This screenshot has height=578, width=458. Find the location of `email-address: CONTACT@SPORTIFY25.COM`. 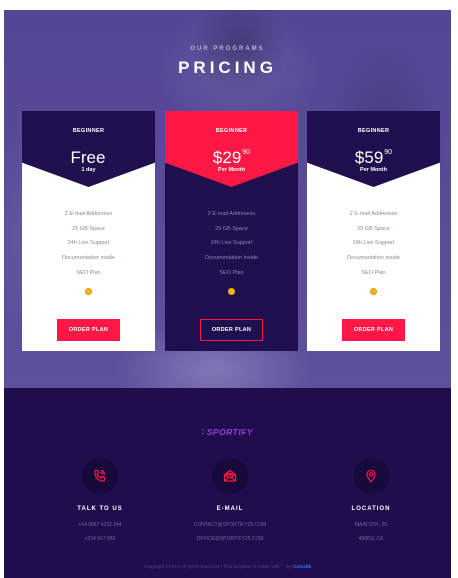

email-address: CONTACT@SPORTIFY25.COM is located at coordinates (230, 525).